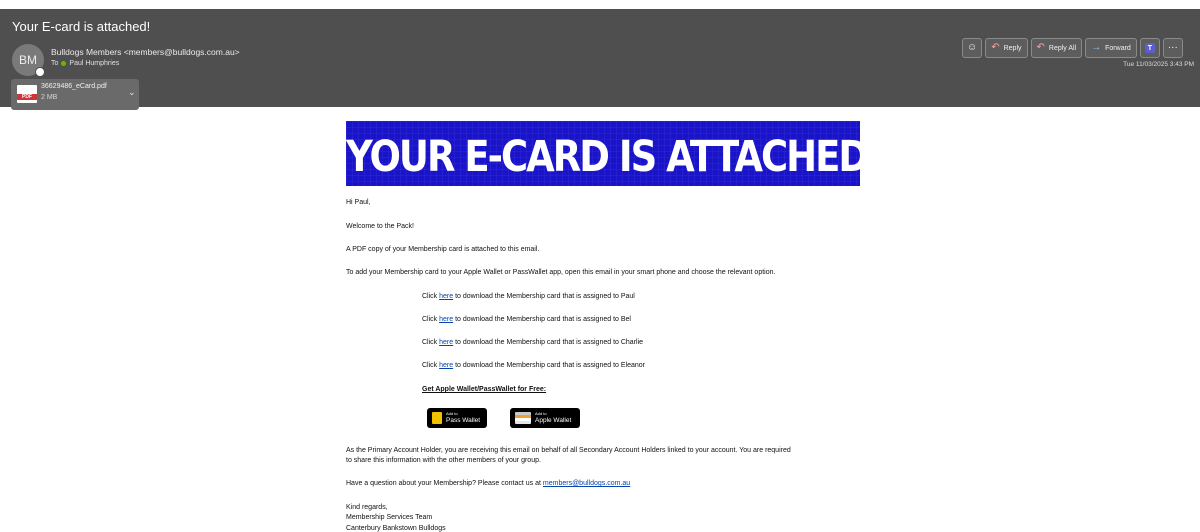  Describe the element at coordinates (64, 63) in the screenshot. I see `recipient-presence-icon` at that location.